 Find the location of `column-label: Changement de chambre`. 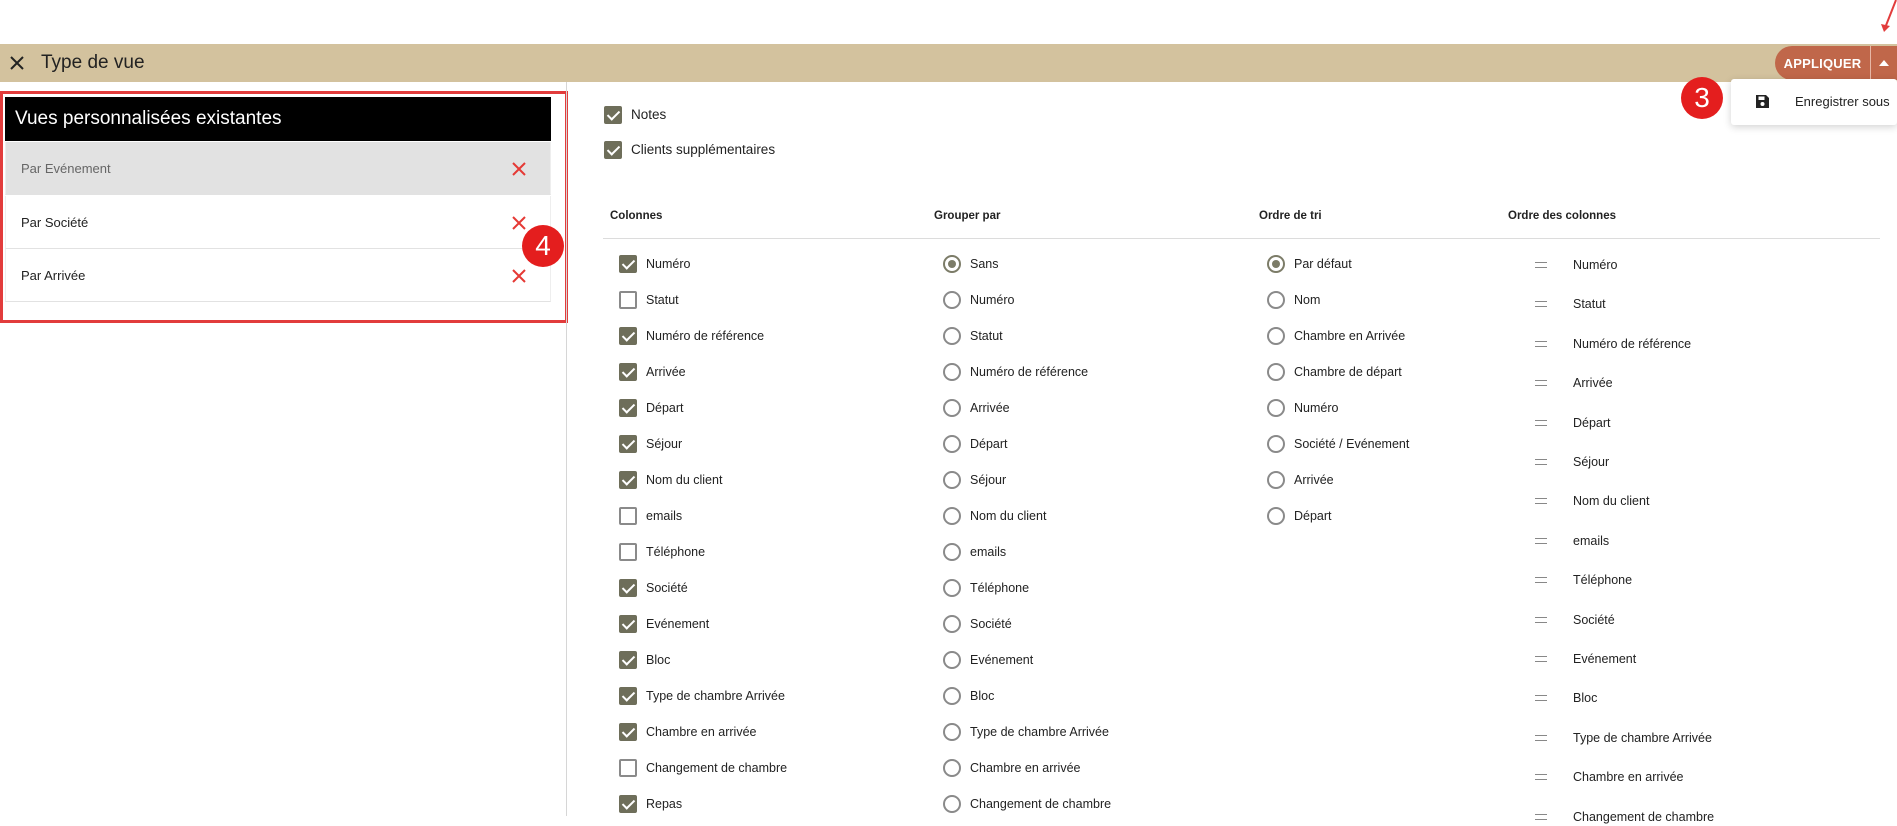

column-label: Changement de chambre is located at coordinates (717, 768).